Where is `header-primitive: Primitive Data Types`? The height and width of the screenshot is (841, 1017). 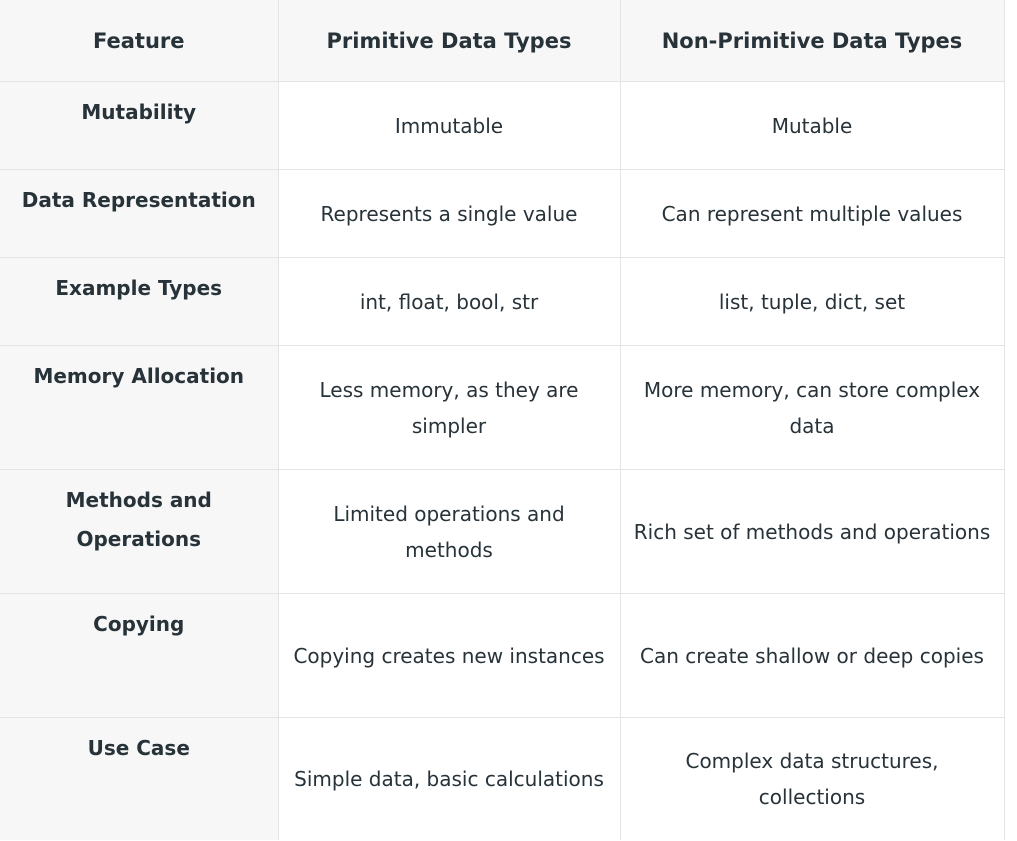
header-primitive: Primitive Data Types is located at coordinates (449, 41).